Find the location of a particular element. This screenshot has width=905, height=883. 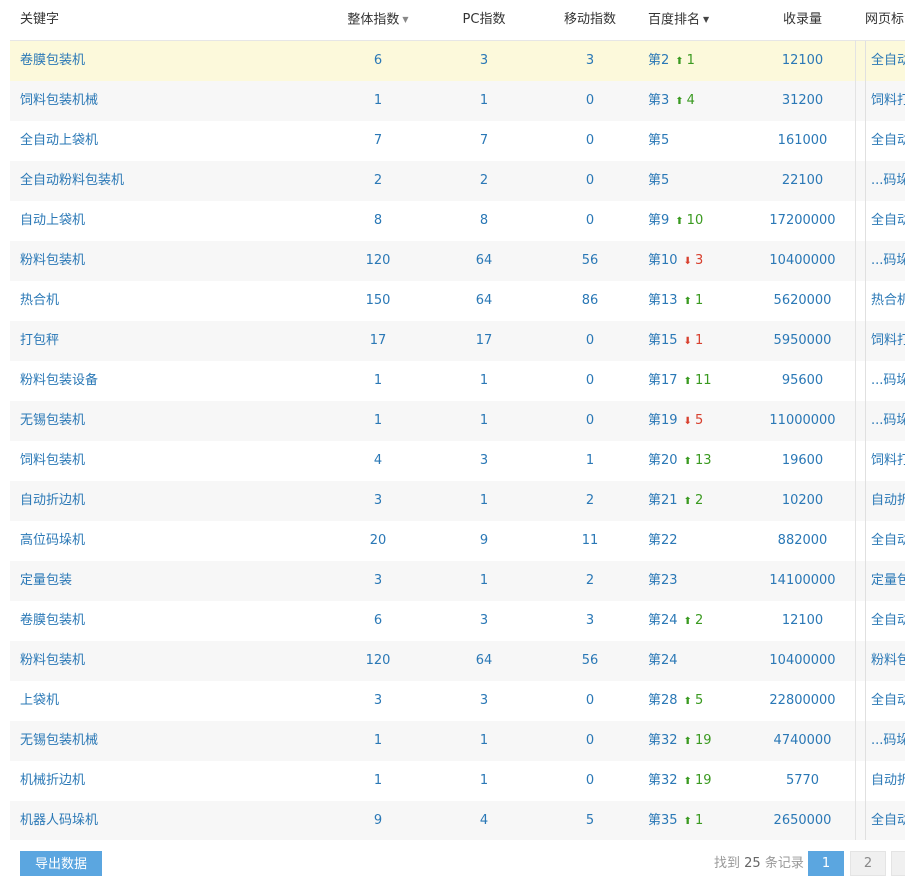

keyword-link: 自动上袋机 is located at coordinates (170, 221).